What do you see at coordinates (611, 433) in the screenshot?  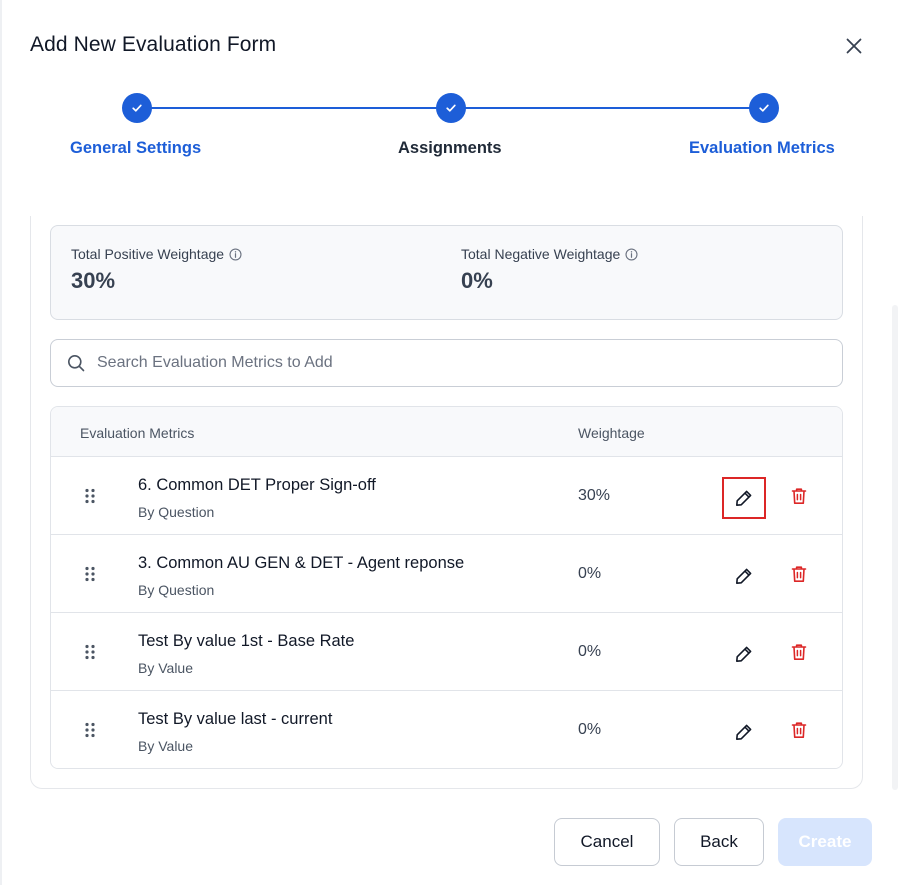 I see `column-header-weightage: Weightage` at bounding box center [611, 433].